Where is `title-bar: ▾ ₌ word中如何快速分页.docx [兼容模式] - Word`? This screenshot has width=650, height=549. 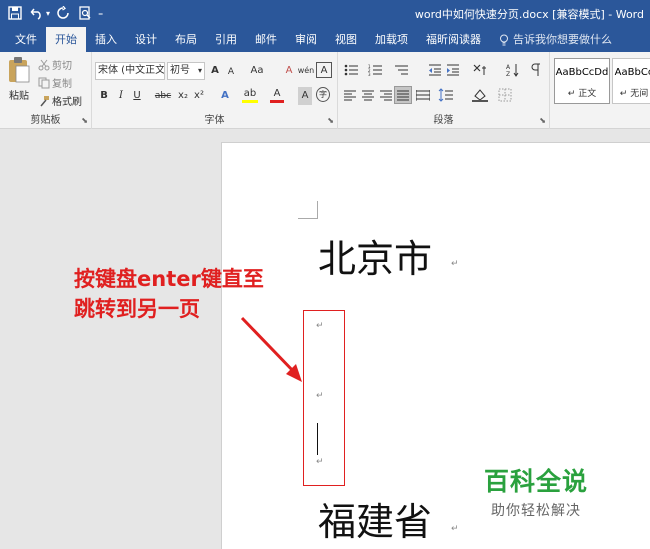 title-bar: ▾ ₌ word中如何快速分页.docx [兼容模式] - Word is located at coordinates (325, 13).